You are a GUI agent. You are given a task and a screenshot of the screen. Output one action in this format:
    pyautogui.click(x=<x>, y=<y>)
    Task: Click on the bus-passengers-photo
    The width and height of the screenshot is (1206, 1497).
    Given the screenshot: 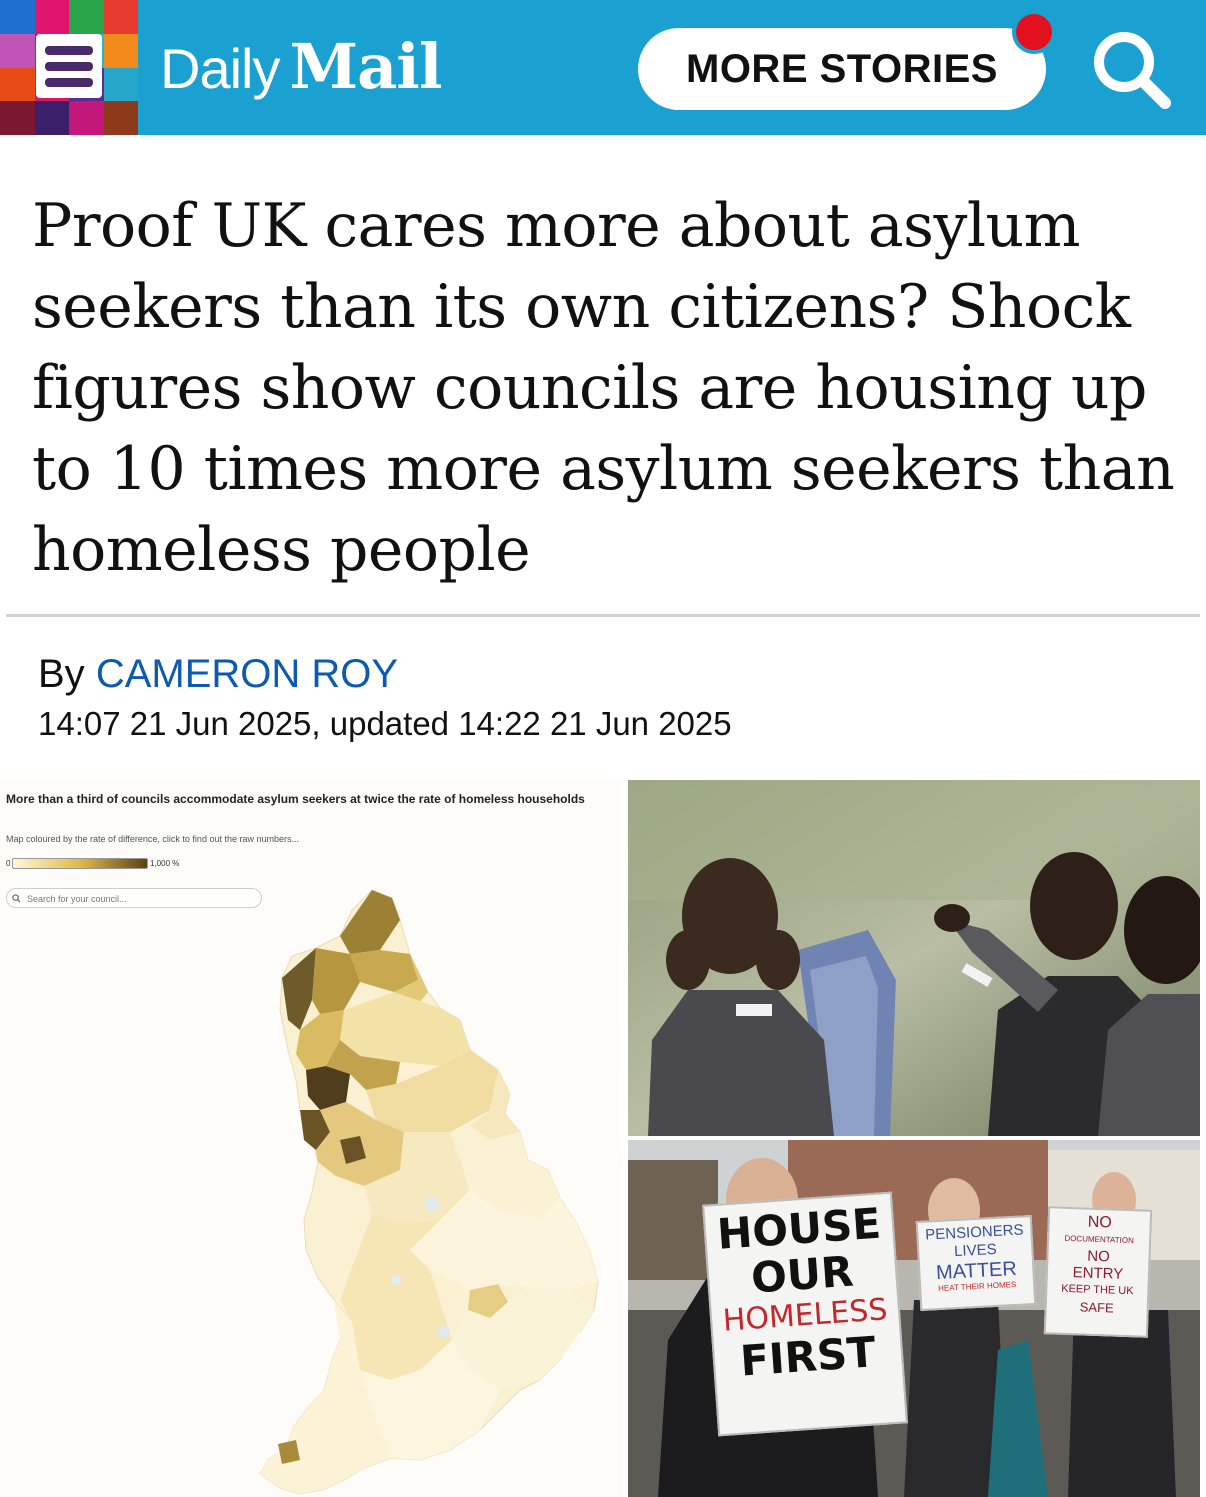 What is the action you would take?
    pyautogui.click(x=914, y=958)
    